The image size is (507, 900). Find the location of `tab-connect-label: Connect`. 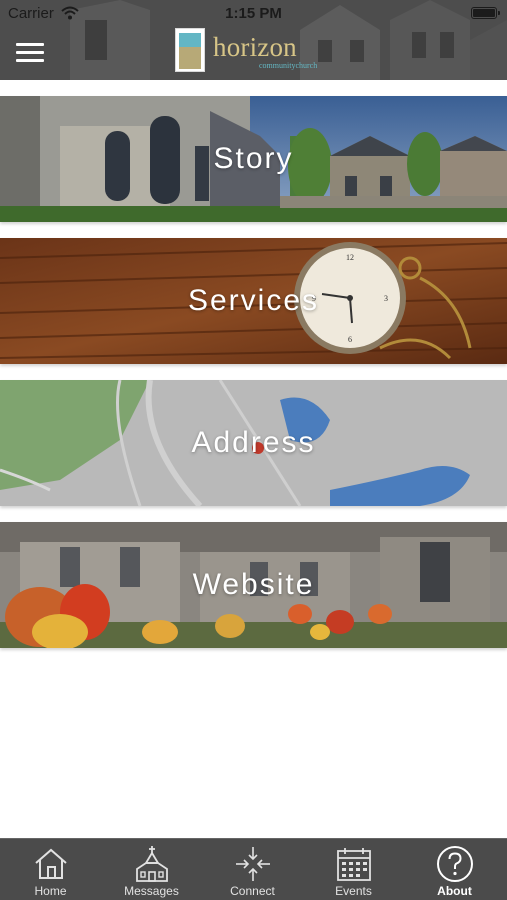

tab-connect-label: Connect is located at coordinates (252, 891).